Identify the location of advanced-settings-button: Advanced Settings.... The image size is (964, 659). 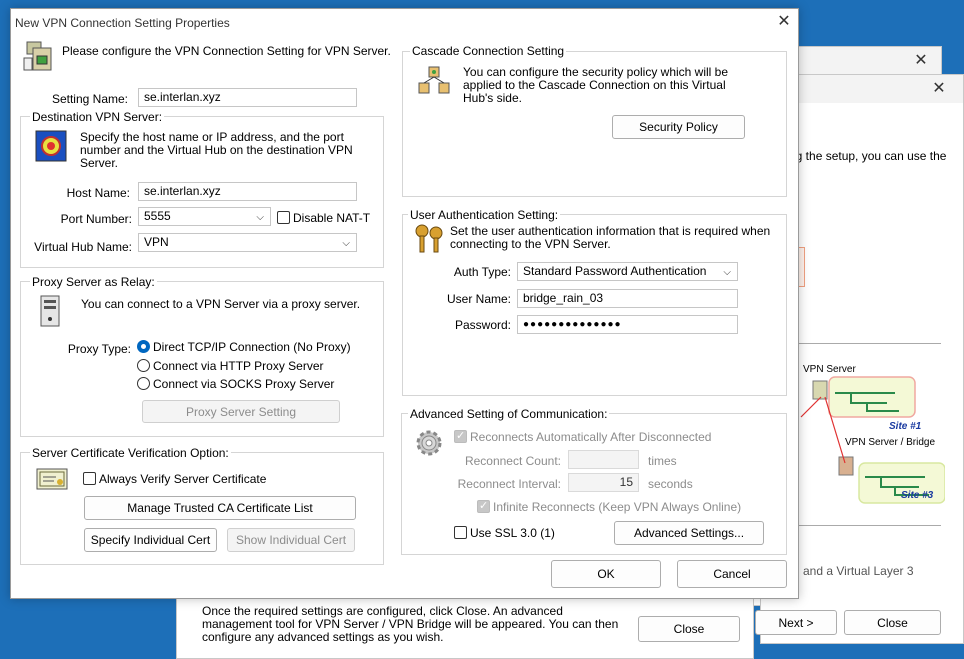
(689, 533).